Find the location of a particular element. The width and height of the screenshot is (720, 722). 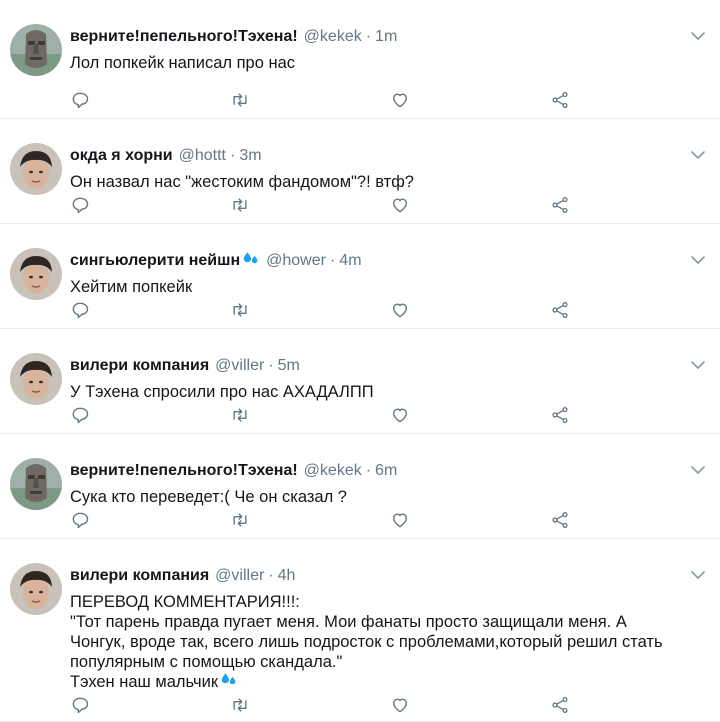

timestamp: 4h is located at coordinates (287, 576).